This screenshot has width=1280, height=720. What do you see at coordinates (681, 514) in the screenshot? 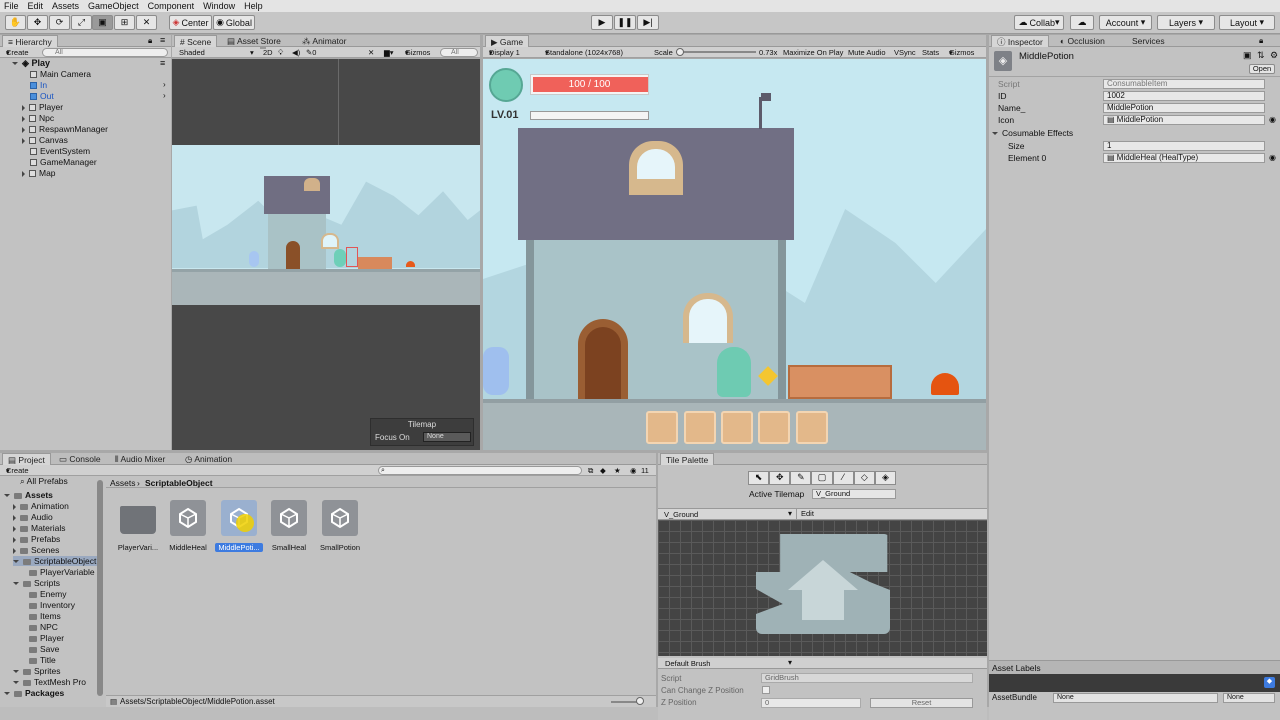
I see `palette-dropdown: V_Ground` at bounding box center [681, 514].